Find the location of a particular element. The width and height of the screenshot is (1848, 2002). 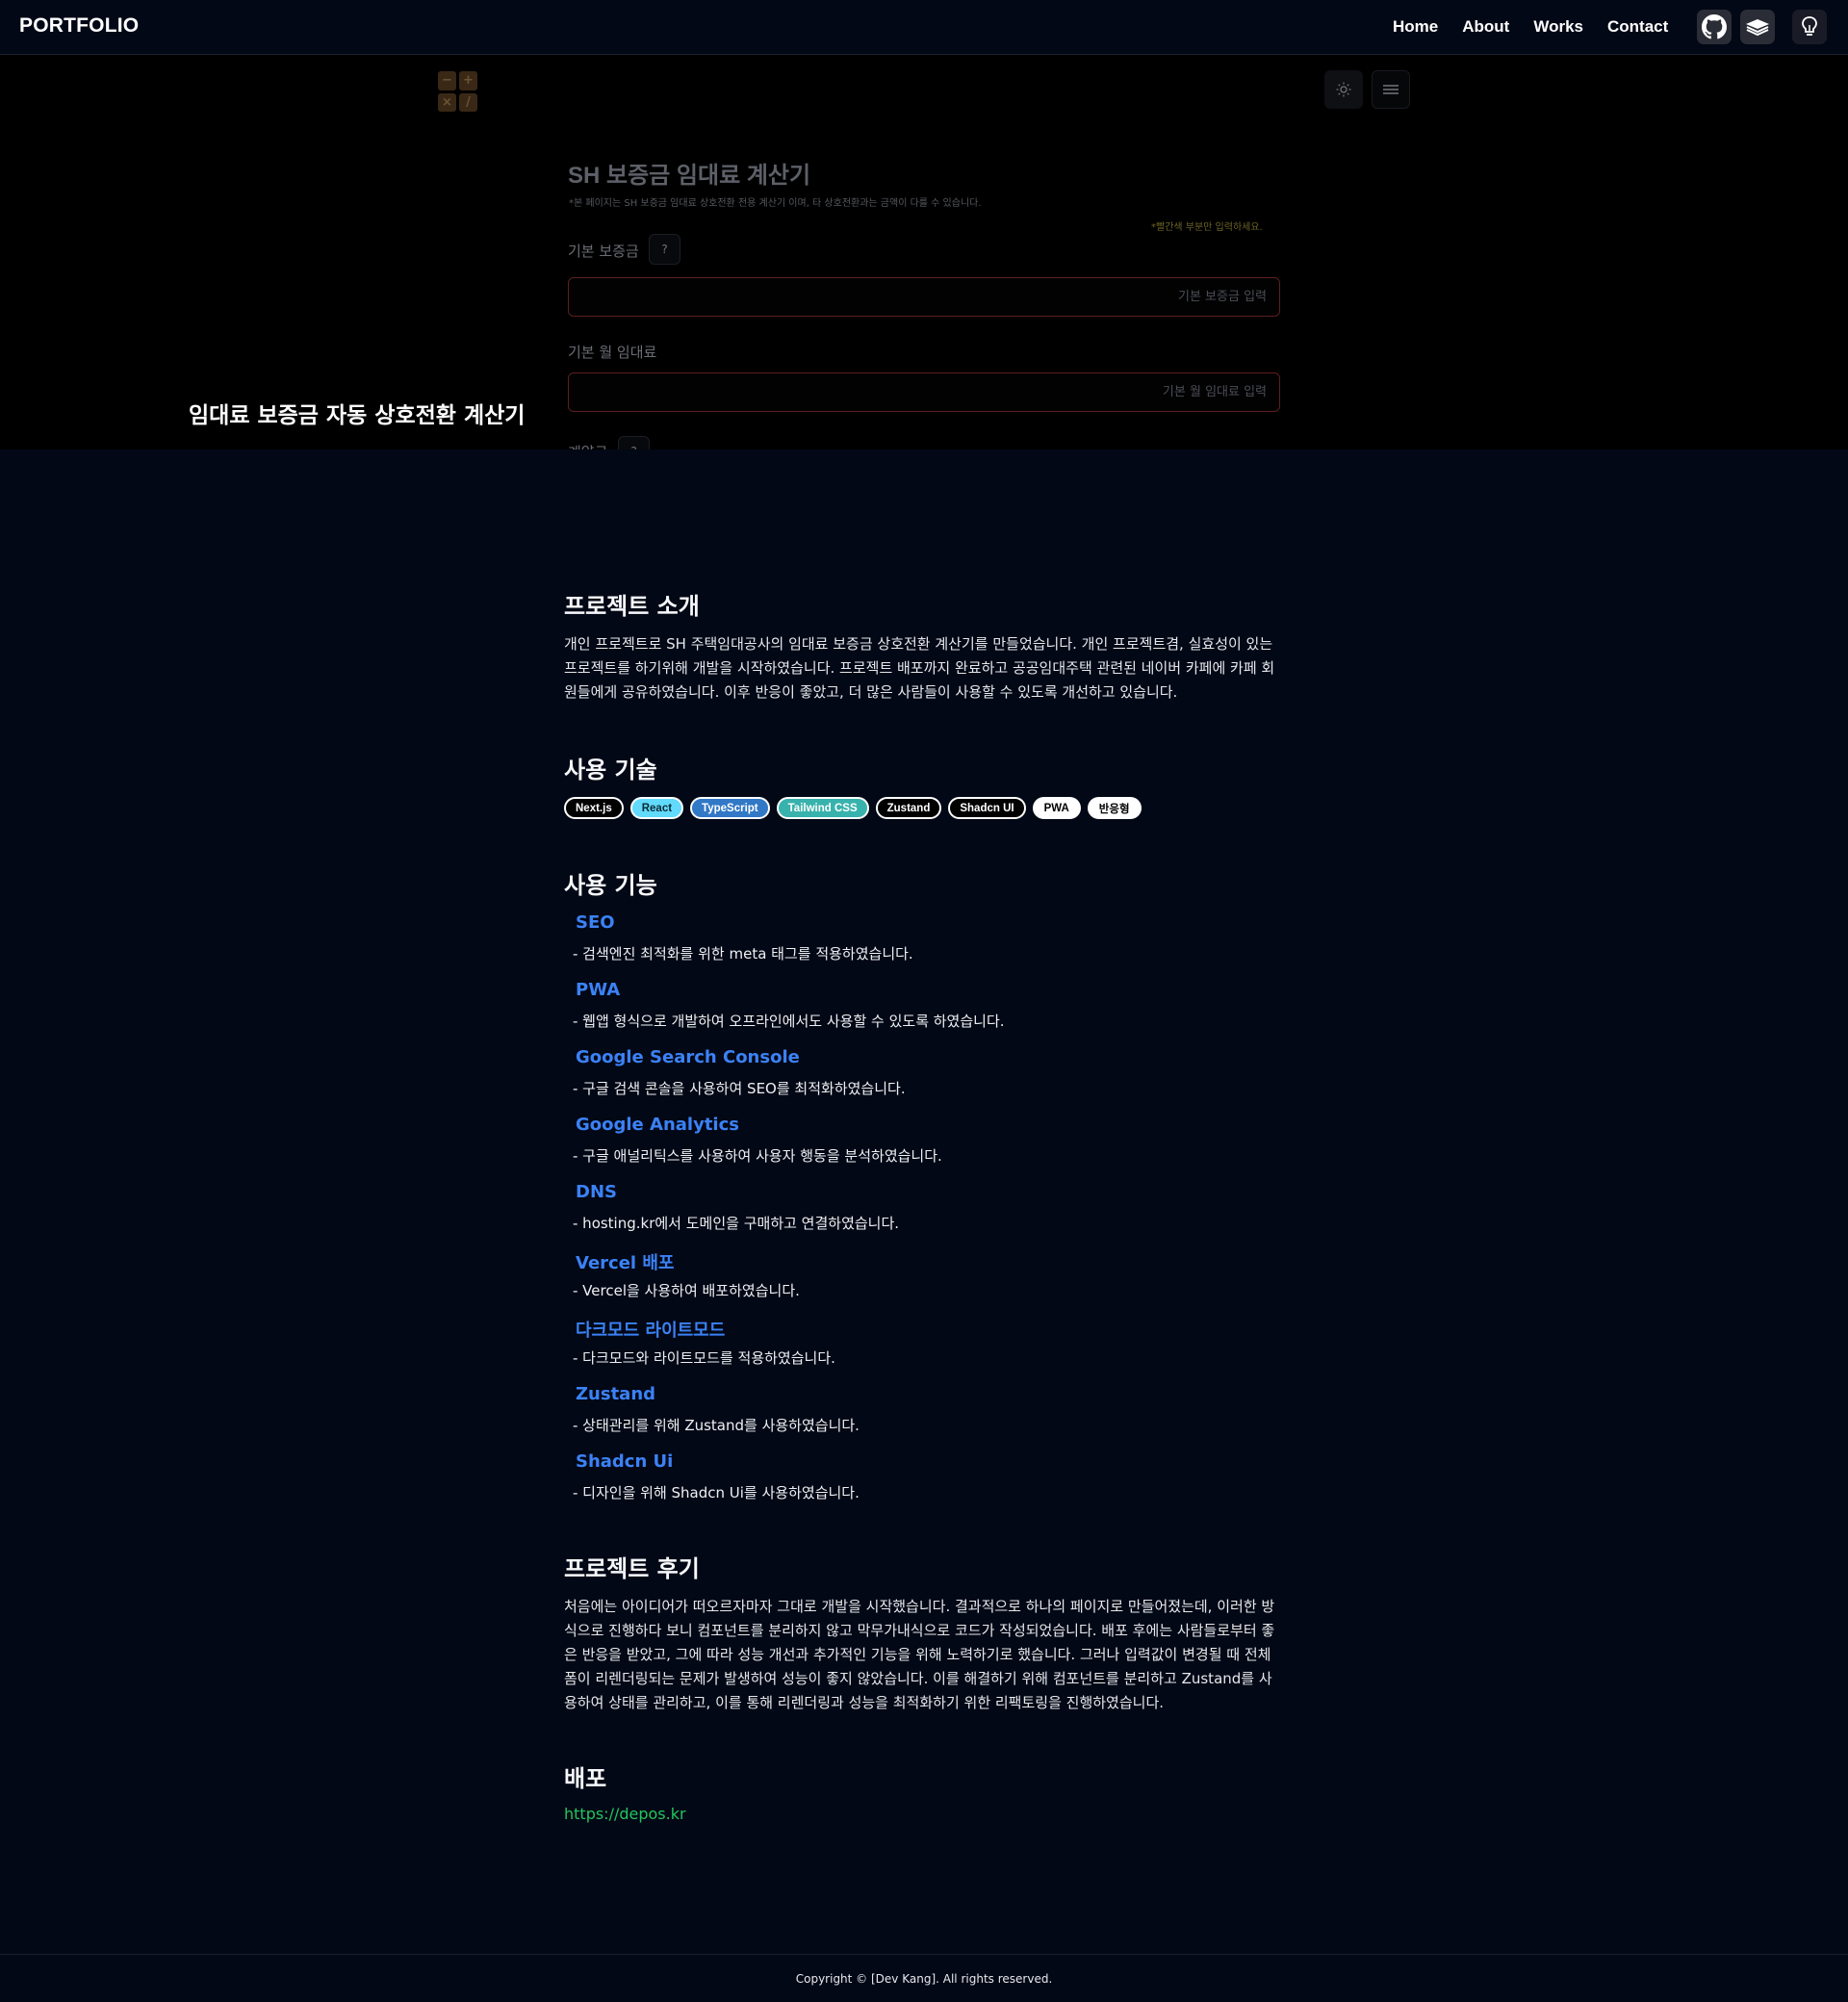

nav-link-contact: Contact is located at coordinates (1637, 27).